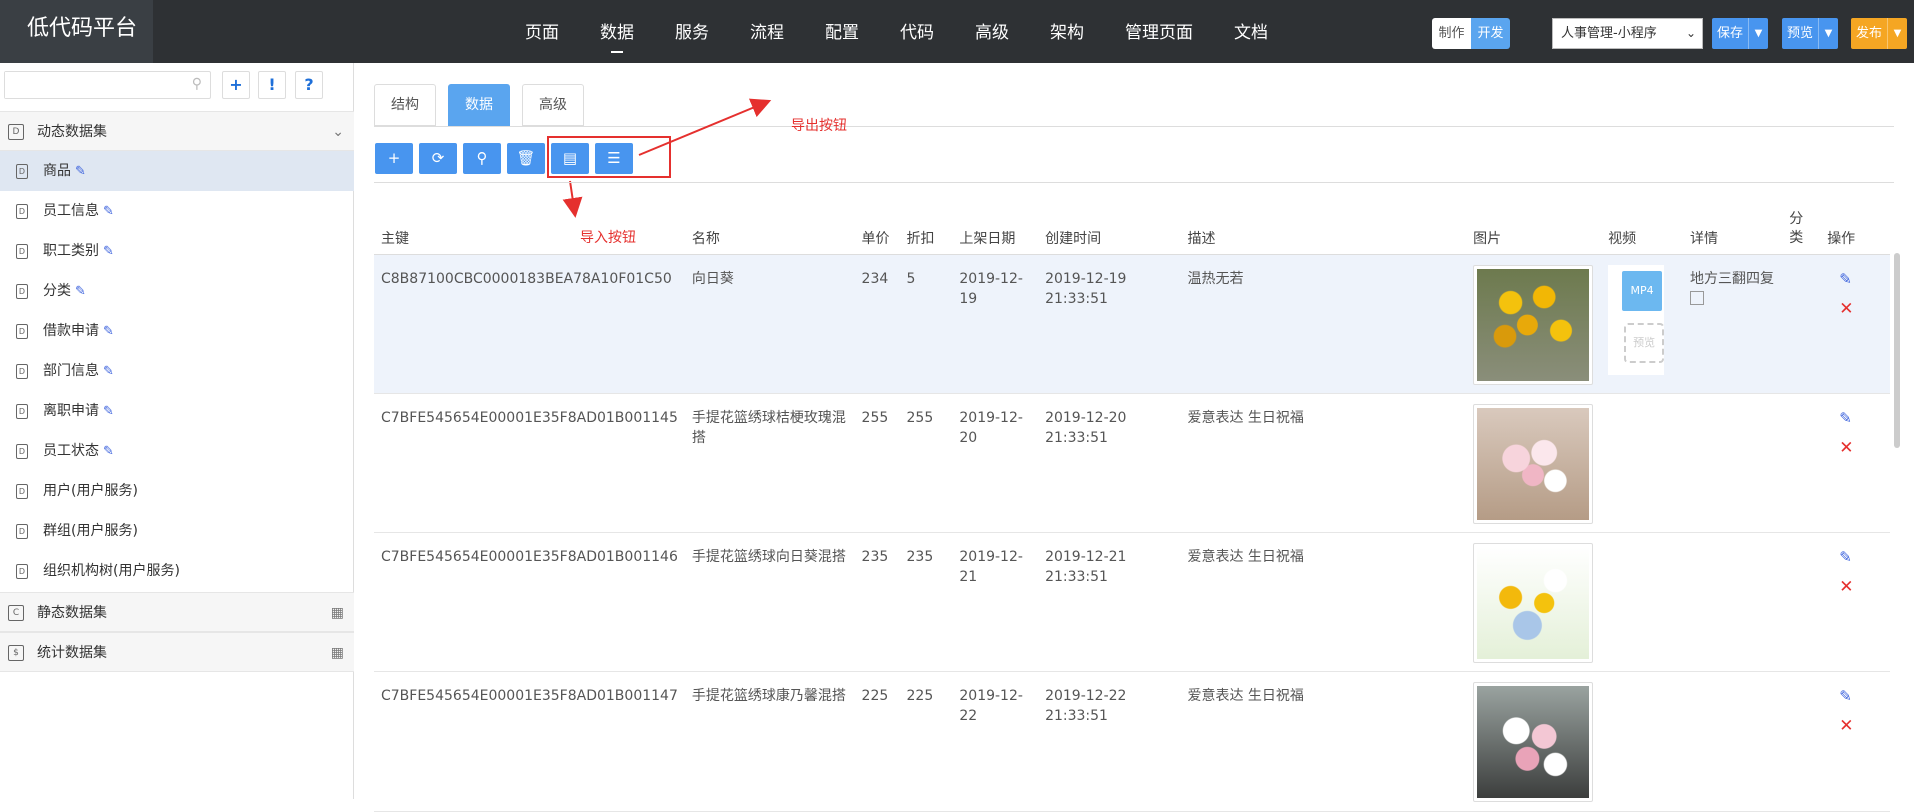 The width and height of the screenshot is (1914, 812). What do you see at coordinates (177, 491) in the screenshot?
I see `sidebar-item-users: D 用户(用户服务)` at bounding box center [177, 491].